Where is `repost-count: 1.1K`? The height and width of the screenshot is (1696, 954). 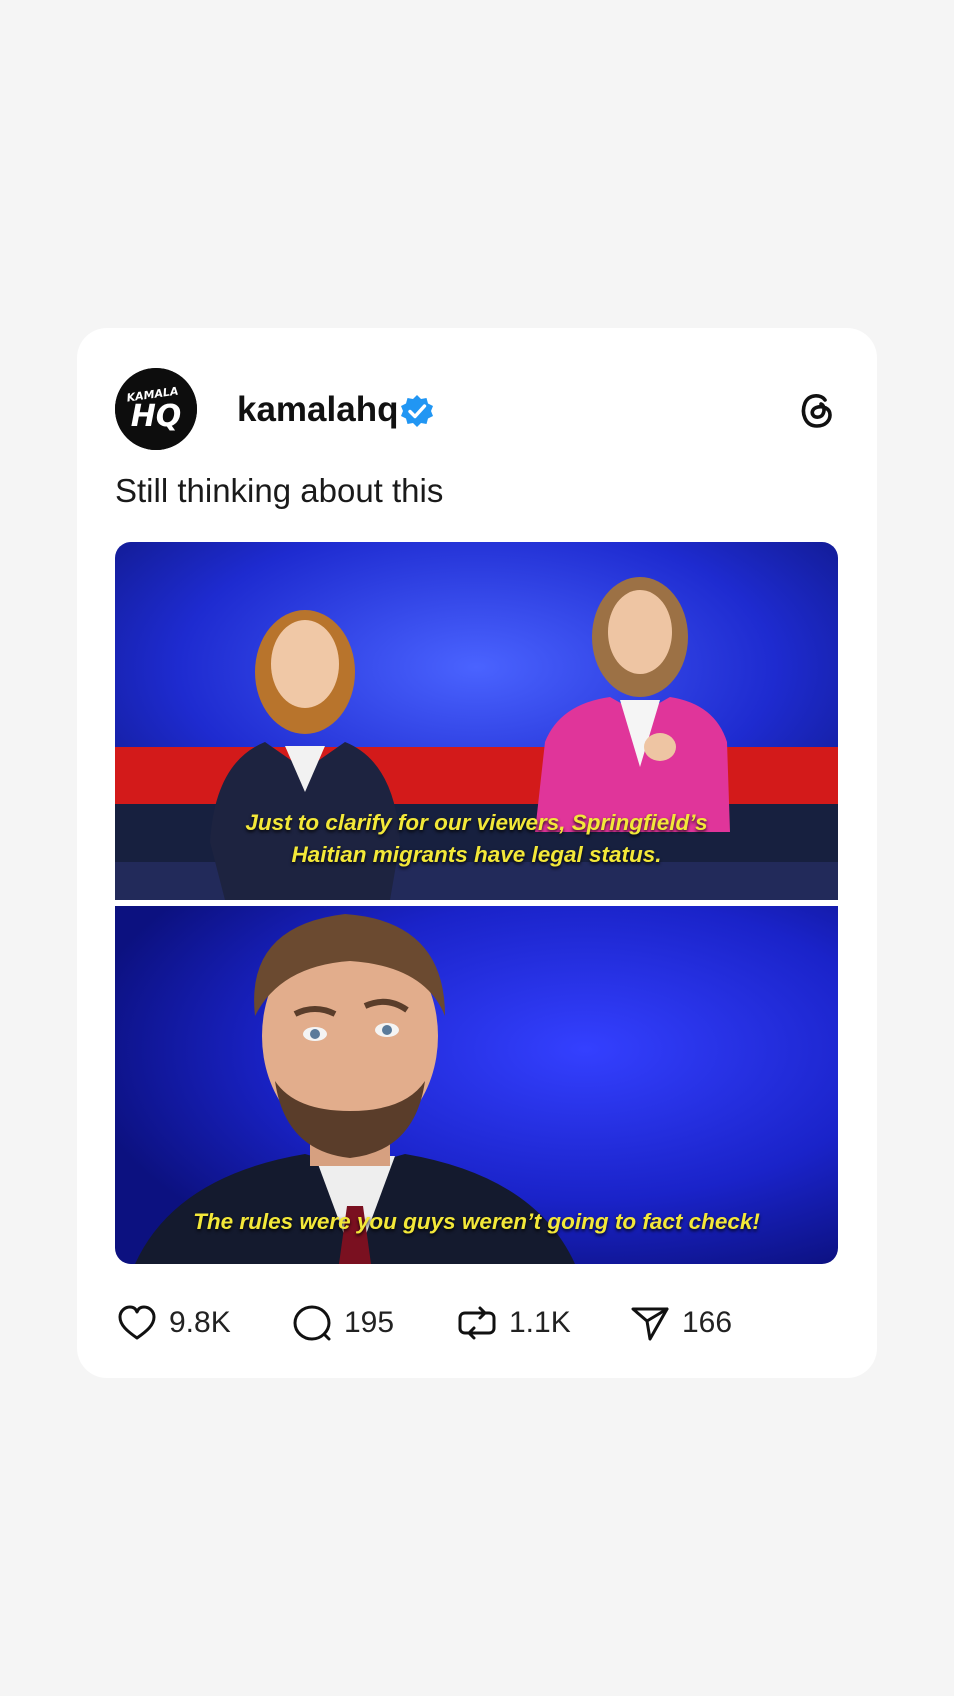 repost-count: 1.1K is located at coordinates (540, 1322).